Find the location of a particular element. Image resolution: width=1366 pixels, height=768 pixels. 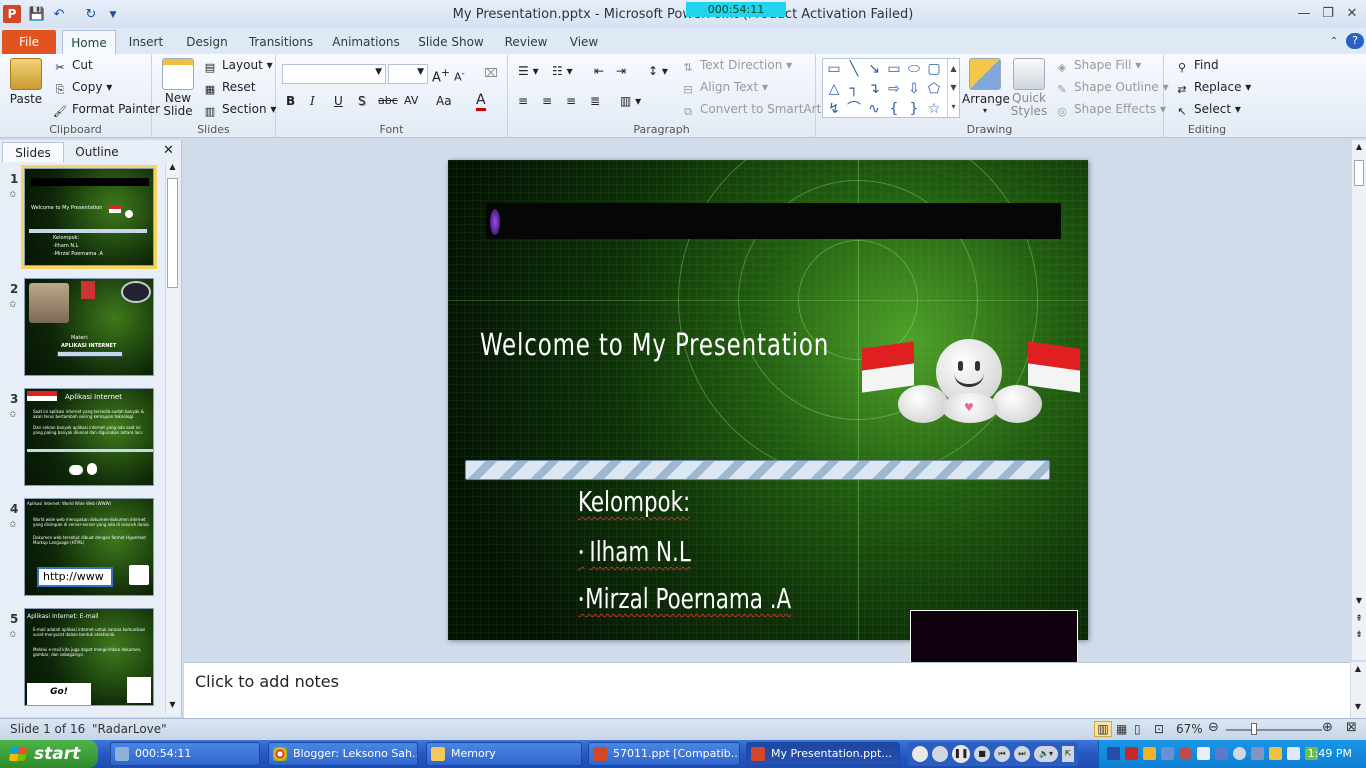

strikethrough-button: abc is located at coordinates (388, 100).